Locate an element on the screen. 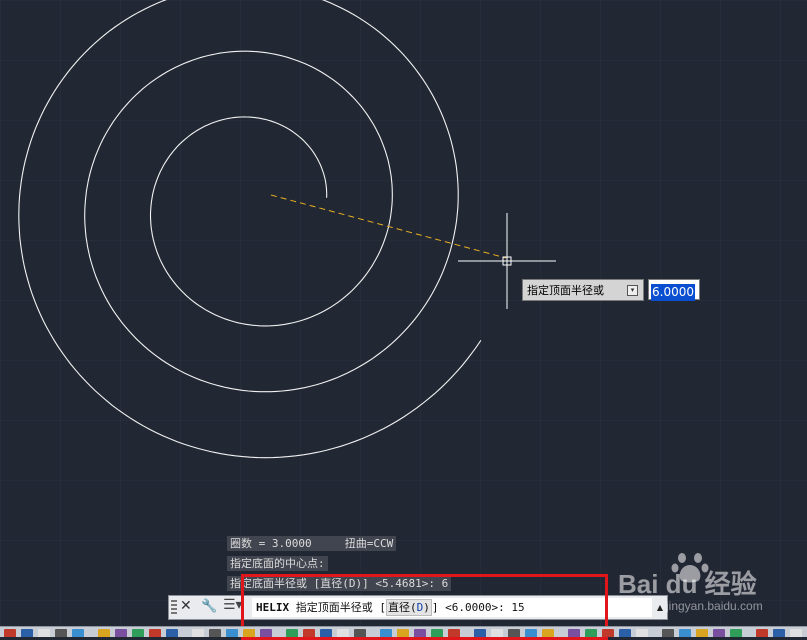 This screenshot has width=807, height=640. drag-grip-icon is located at coordinates (174, 608).